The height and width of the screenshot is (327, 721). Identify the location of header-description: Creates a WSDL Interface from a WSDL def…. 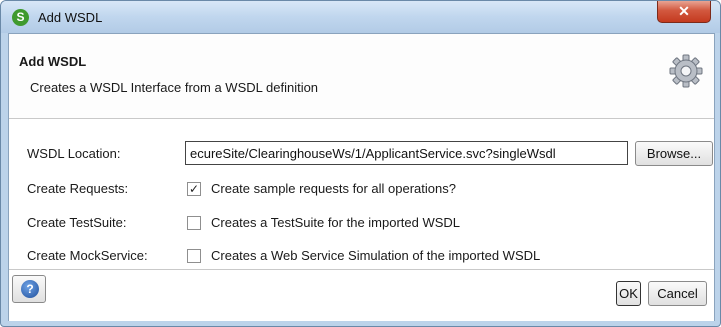
(174, 87).